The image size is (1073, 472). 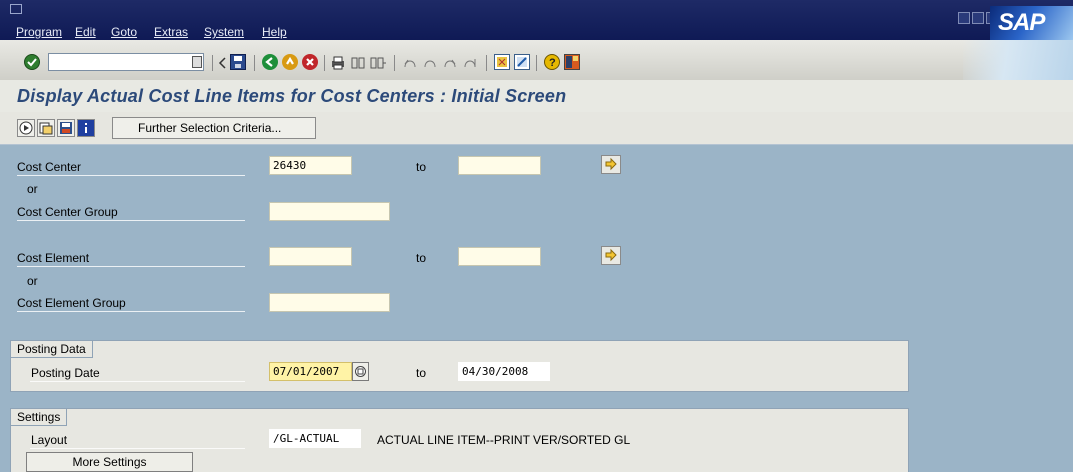 What do you see at coordinates (536, 20) in the screenshot?
I see `menu-bar: Program Edit Goto Extras System Help SAP` at bounding box center [536, 20].